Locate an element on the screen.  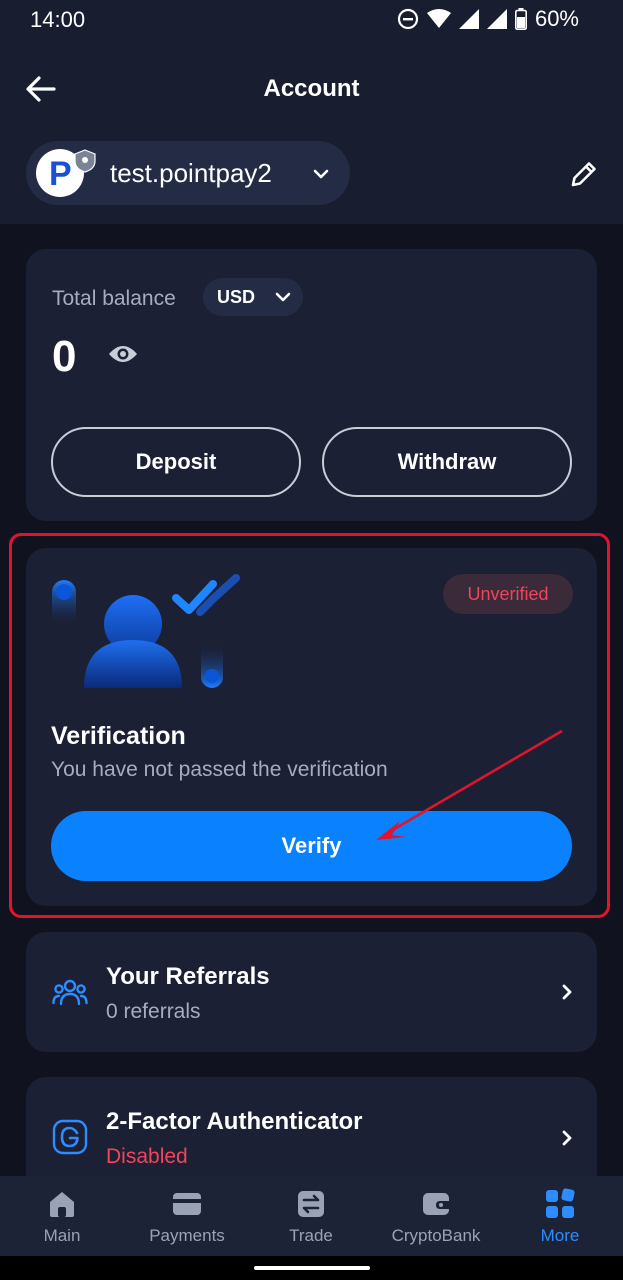
status-bar: 14:00 60% is located at coordinates (311, 19).